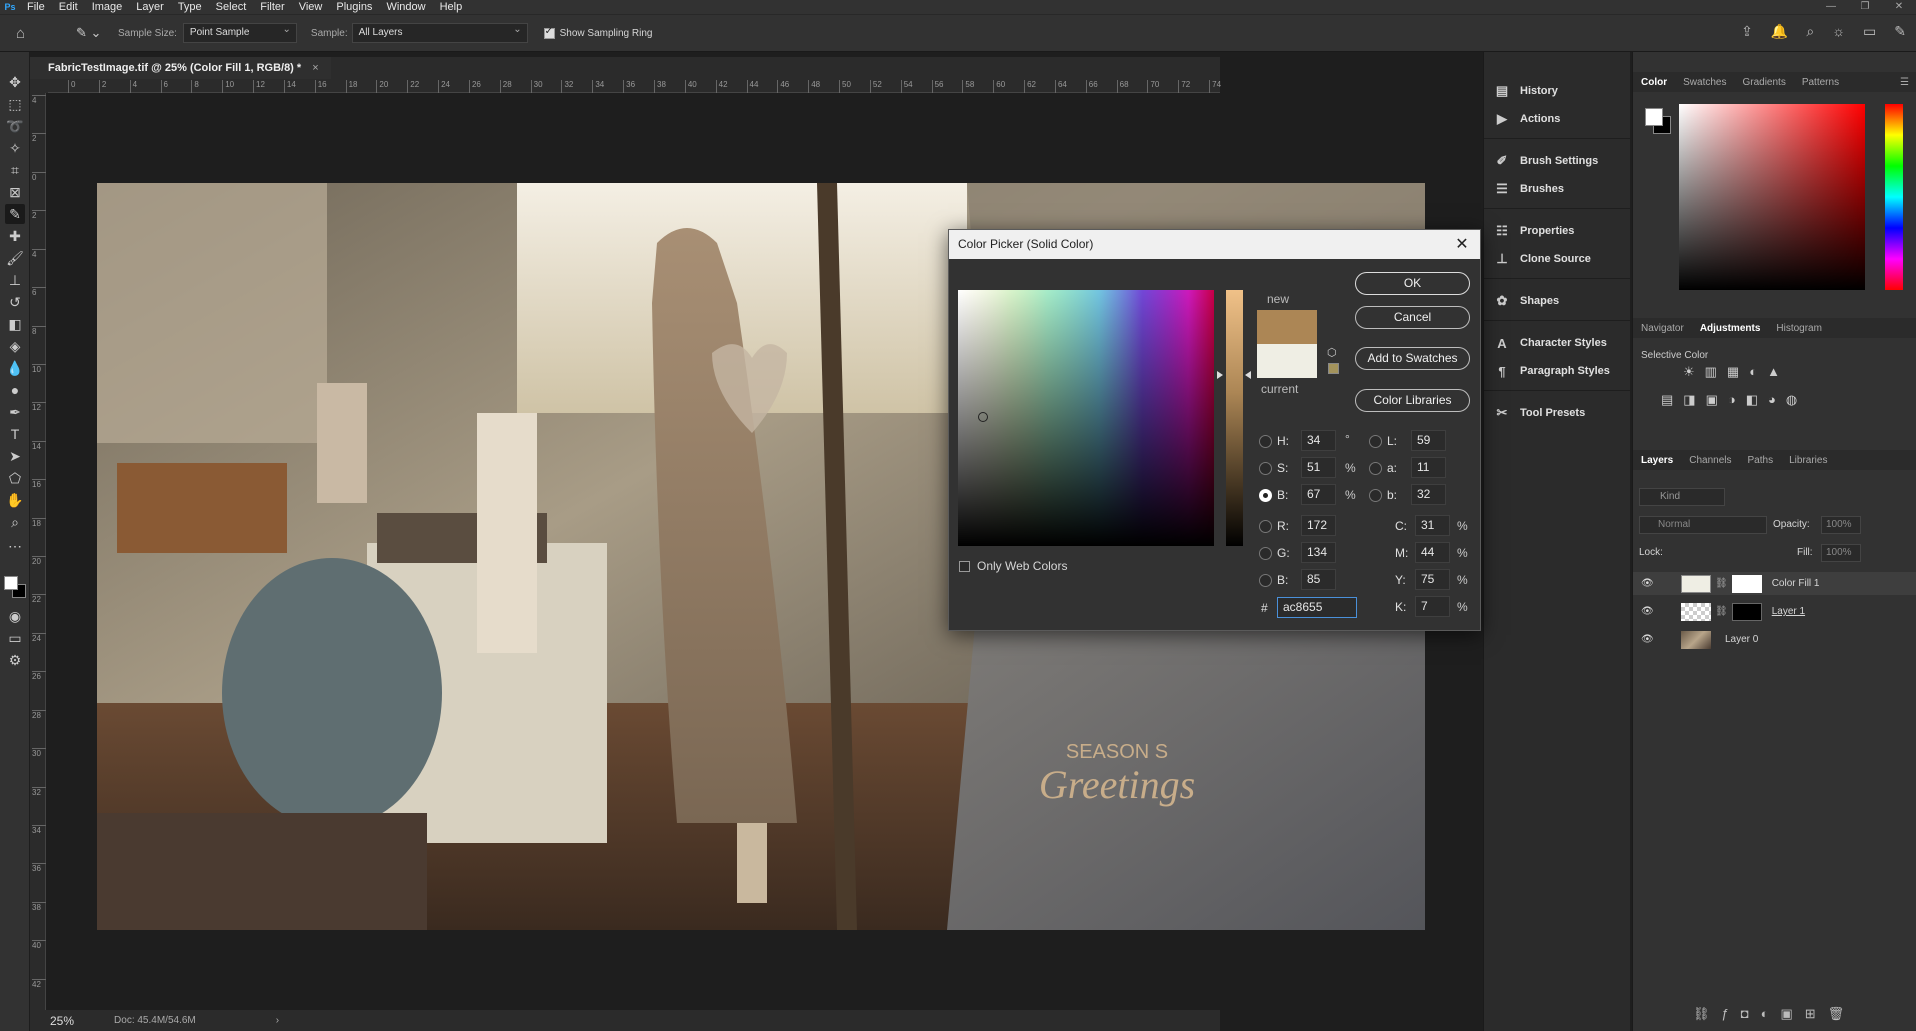  What do you see at coordinates (1412, 283) in the screenshot?
I see `ok-button: OK` at bounding box center [1412, 283].